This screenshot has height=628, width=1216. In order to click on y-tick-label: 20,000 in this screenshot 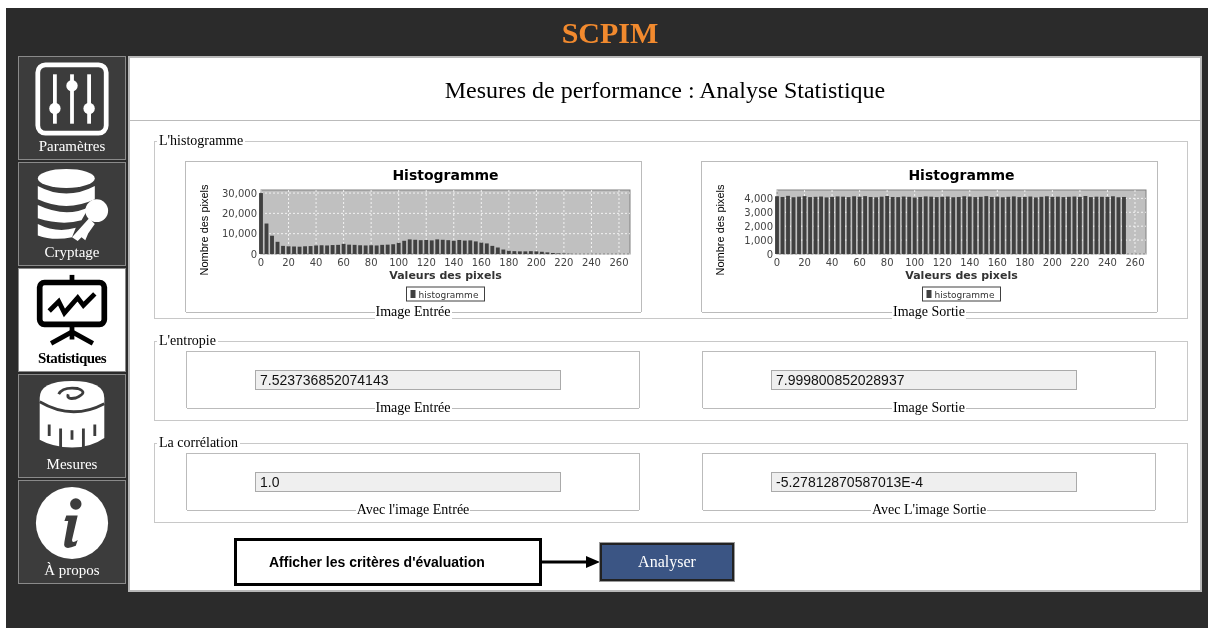, I will do `click(239, 213)`.